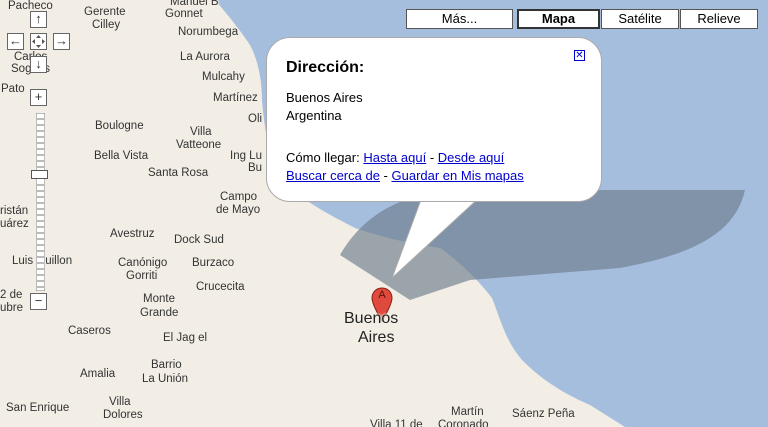 The image size is (768, 427). Describe the element at coordinates (255, 119) in the screenshot. I see `label-oli: Oli` at that location.